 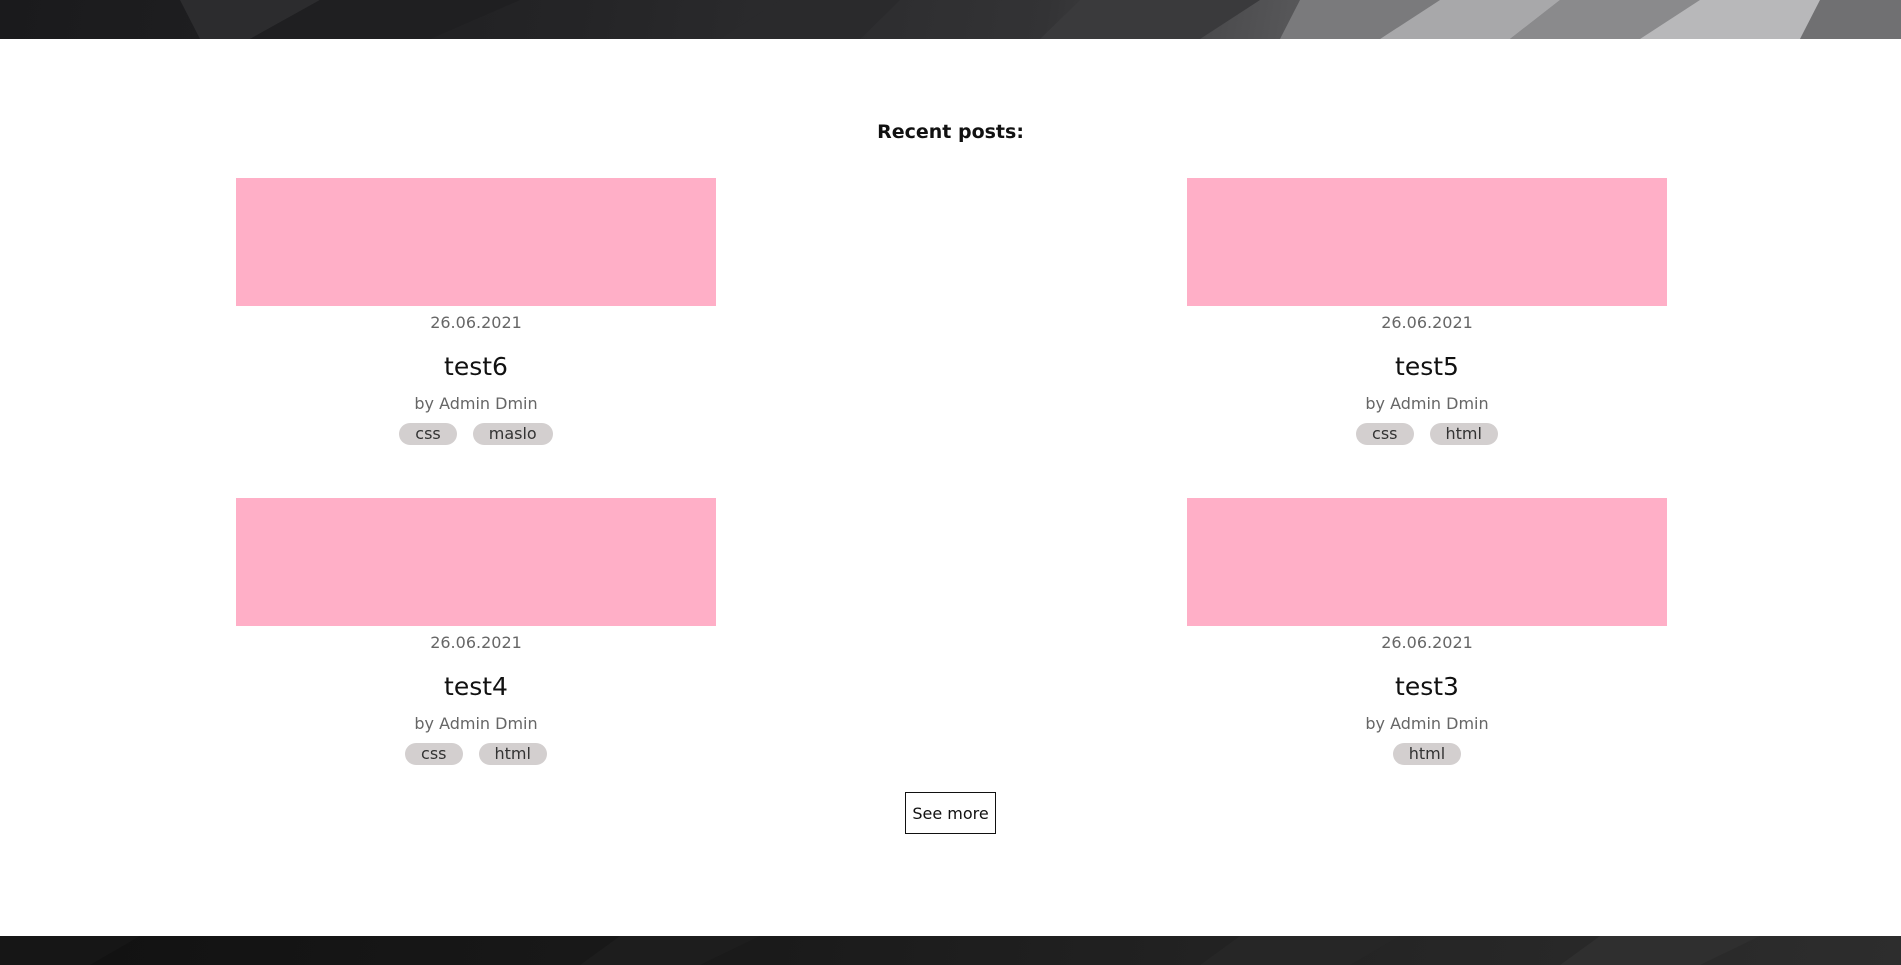 What do you see at coordinates (950, 132) in the screenshot?
I see `recent-posts-heading: Recent posts:` at bounding box center [950, 132].